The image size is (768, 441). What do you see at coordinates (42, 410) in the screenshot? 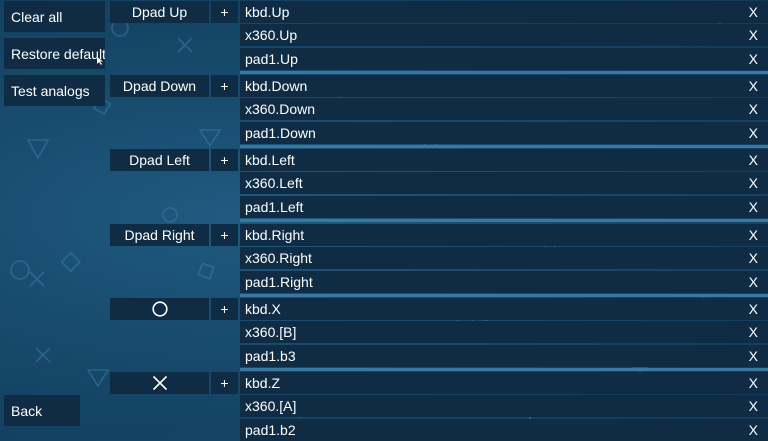
I see `back-button: Back` at bounding box center [42, 410].